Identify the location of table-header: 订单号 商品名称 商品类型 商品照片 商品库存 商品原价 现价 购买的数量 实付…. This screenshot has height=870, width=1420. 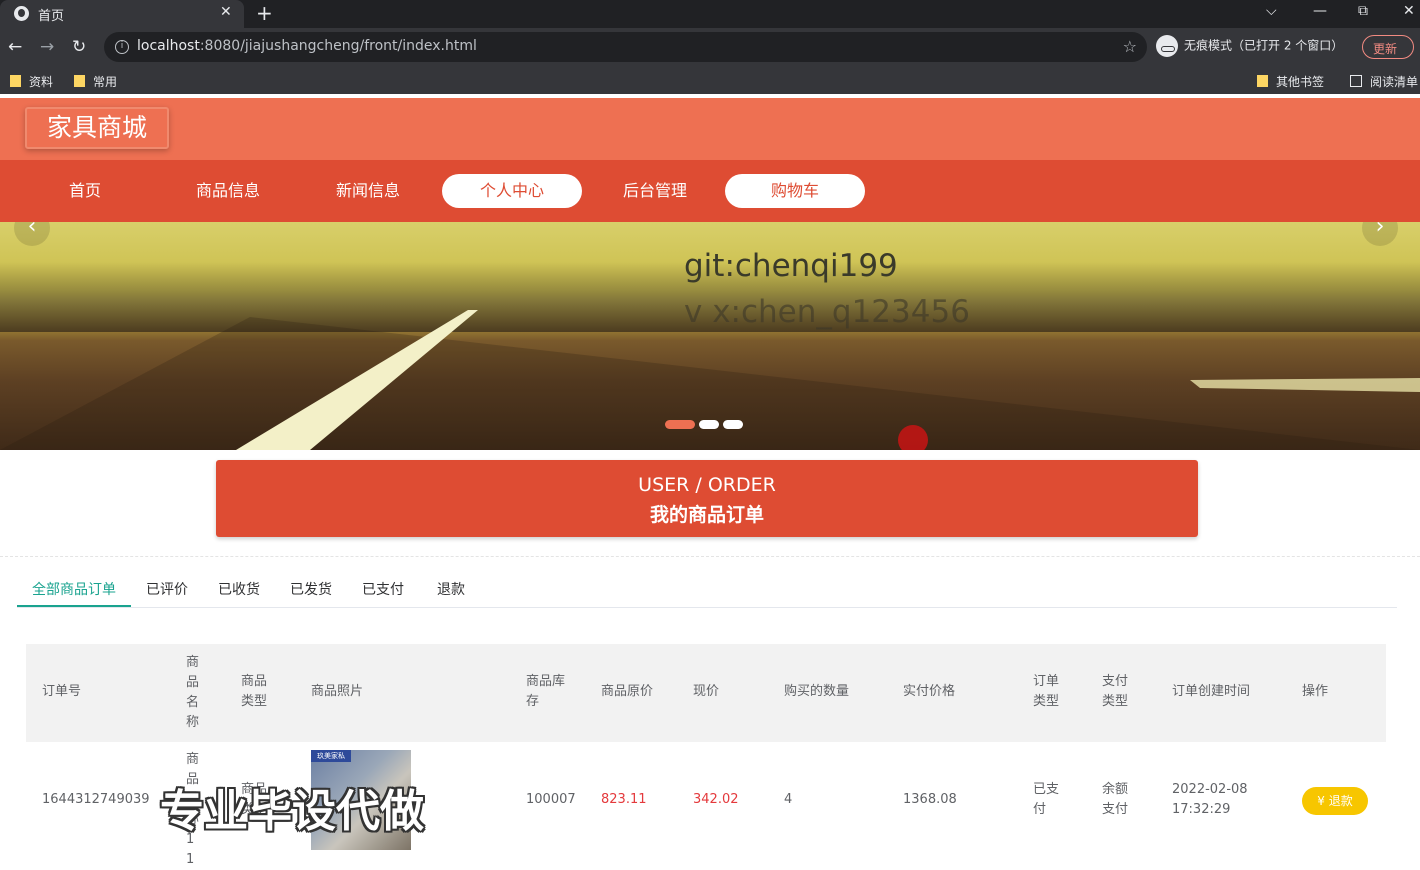
(706, 693).